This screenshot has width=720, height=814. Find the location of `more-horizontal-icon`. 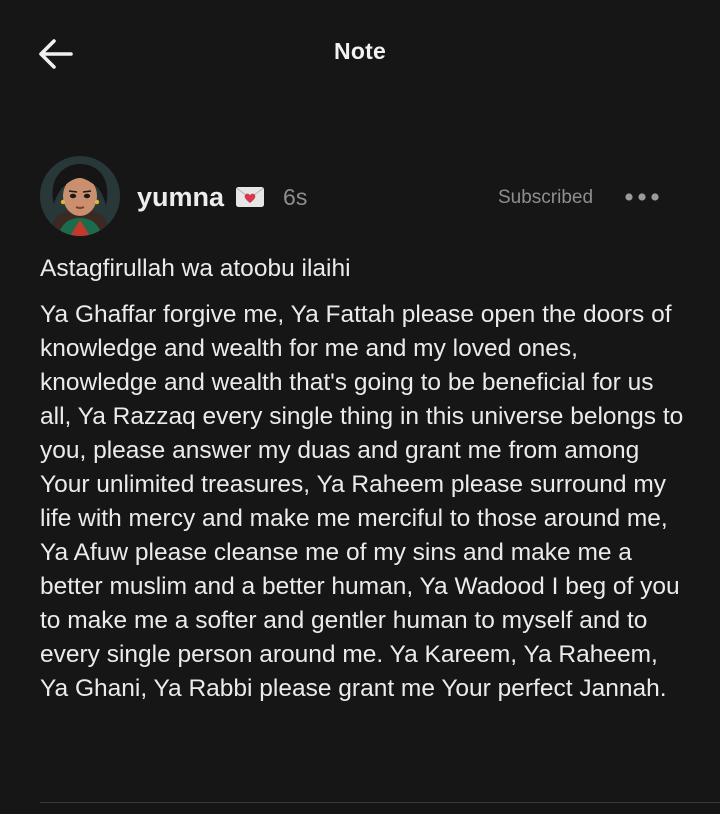

more-horizontal-icon is located at coordinates (642, 197).